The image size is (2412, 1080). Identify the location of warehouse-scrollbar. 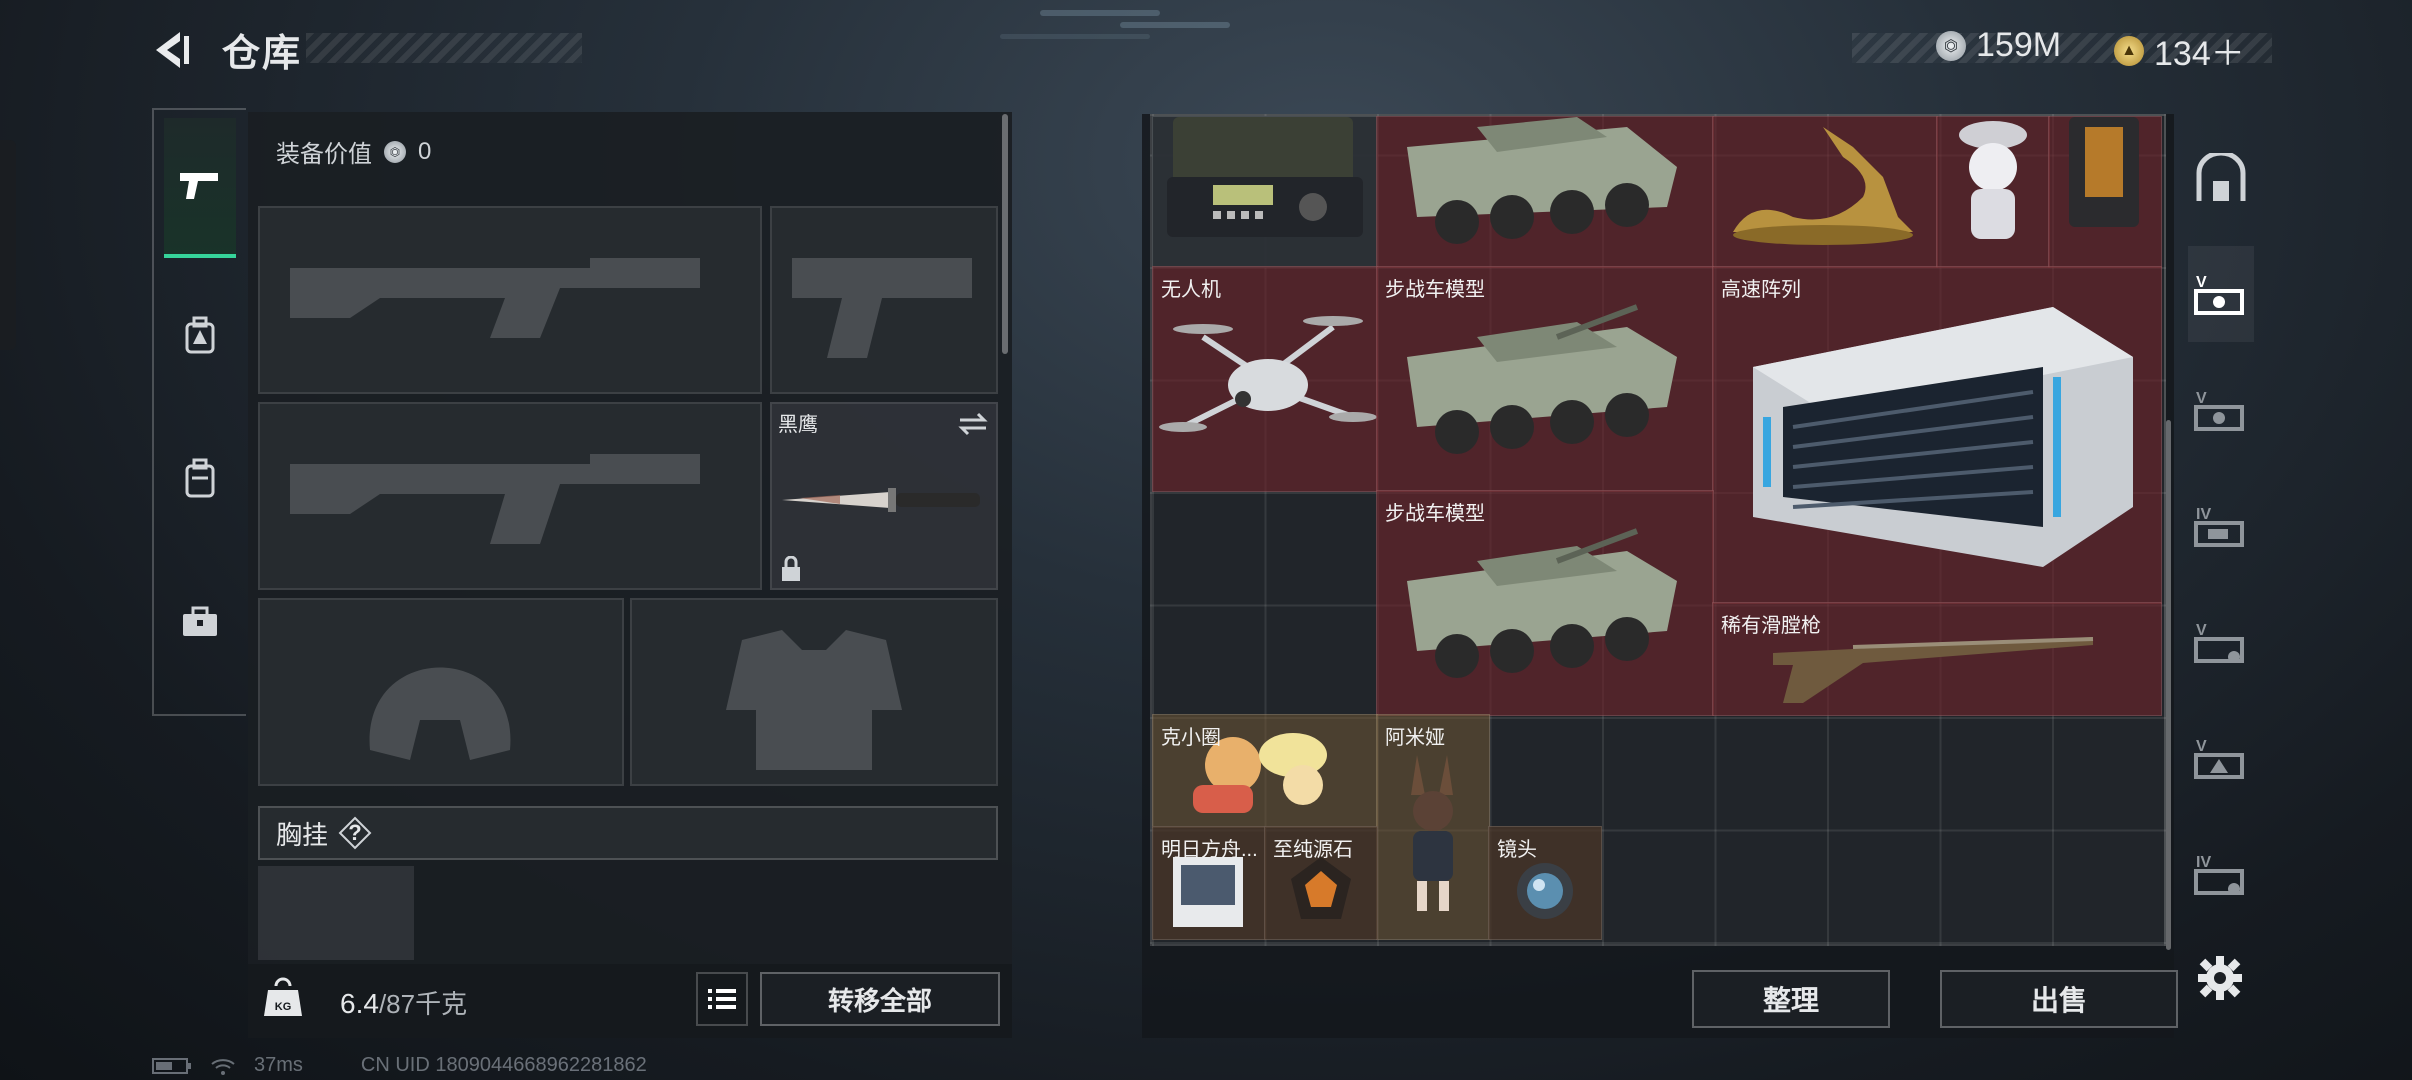
(2168, 685).